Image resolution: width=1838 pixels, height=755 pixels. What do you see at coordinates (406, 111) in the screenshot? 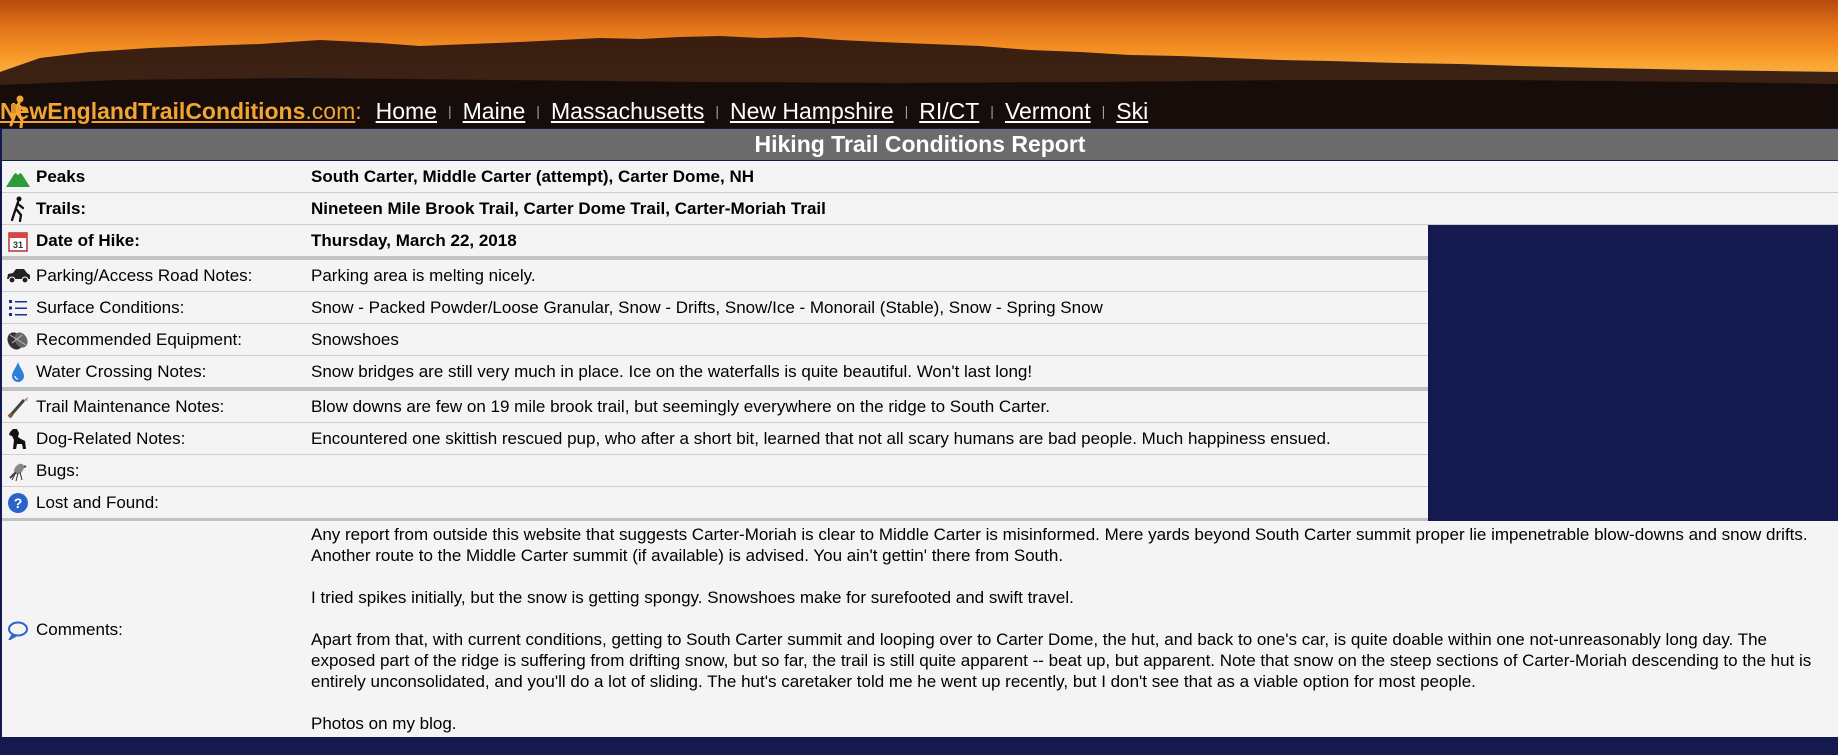
I see `nav-link-home: Home` at bounding box center [406, 111].